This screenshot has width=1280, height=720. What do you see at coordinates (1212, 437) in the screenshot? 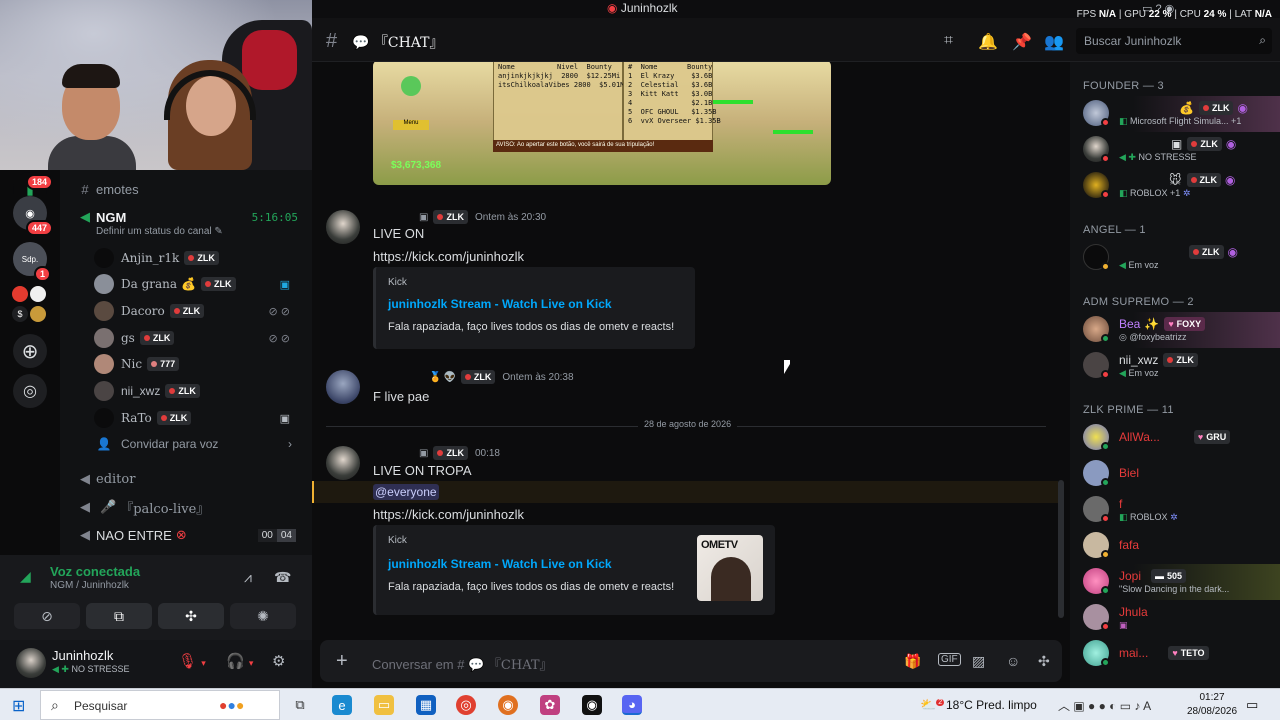
I see `role-tag: ♥ GRU` at bounding box center [1212, 437].